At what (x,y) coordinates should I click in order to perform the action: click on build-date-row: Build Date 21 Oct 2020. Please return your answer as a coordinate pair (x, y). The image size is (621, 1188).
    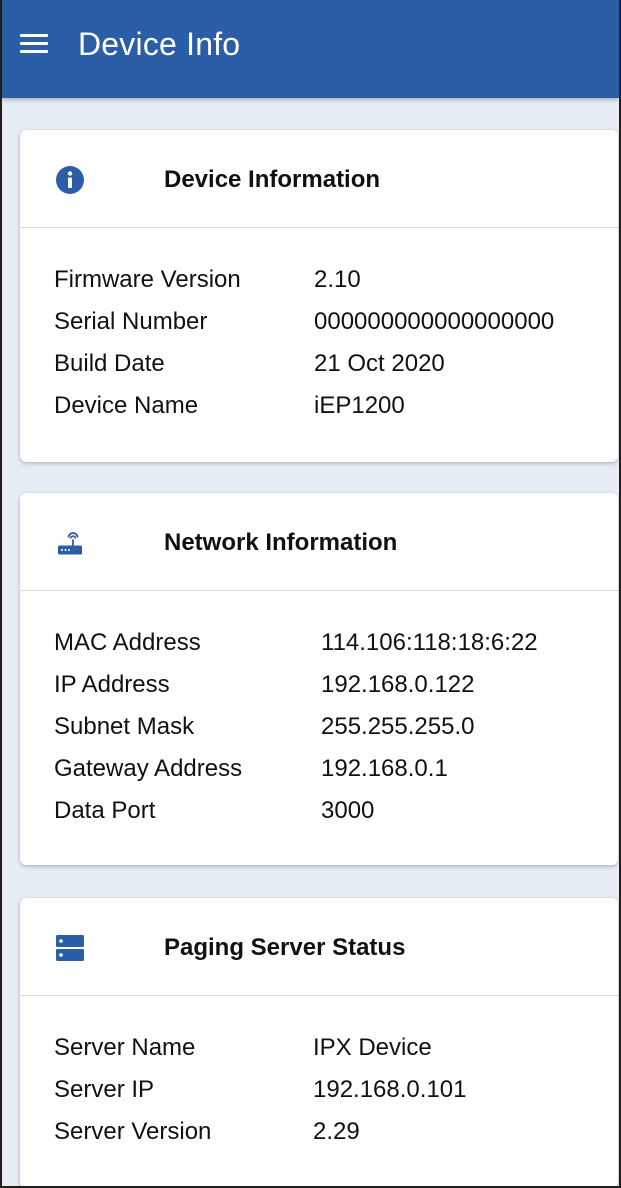
    Looking at the image, I should click on (319, 371).